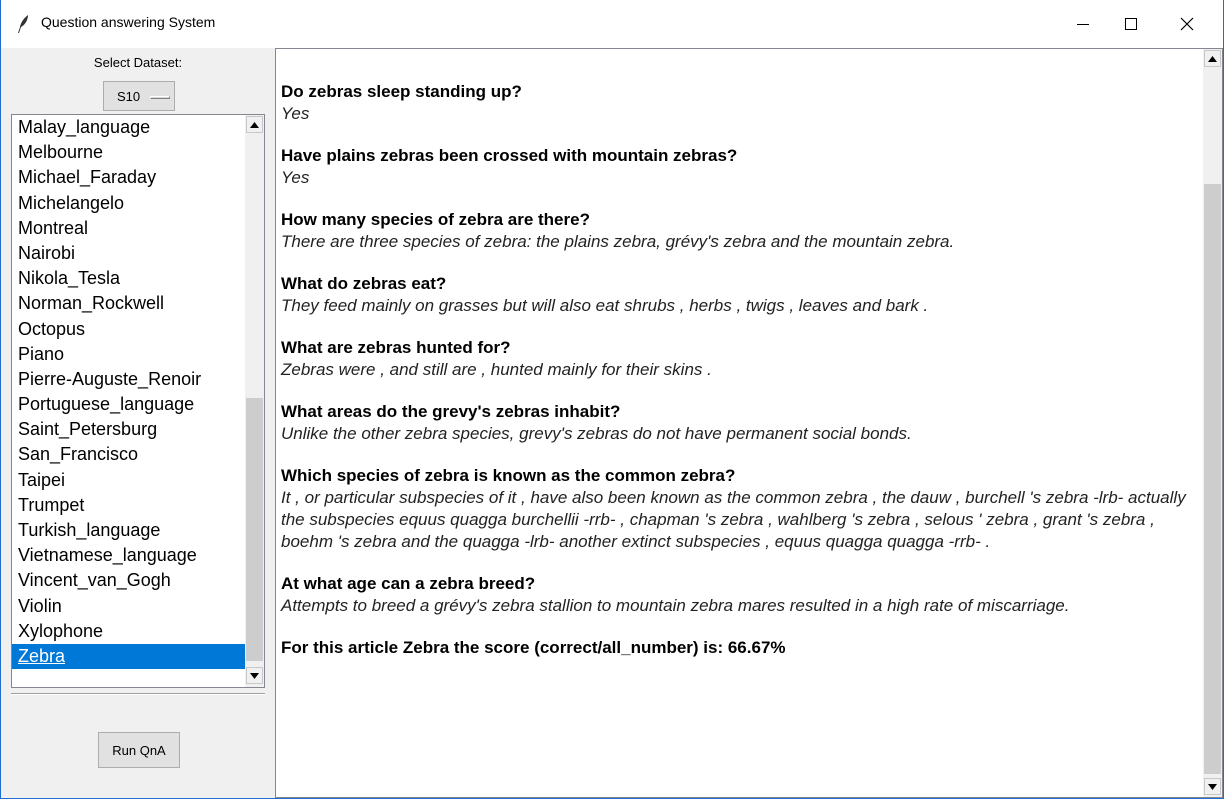 The height and width of the screenshot is (800, 1224). What do you see at coordinates (138, 62) in the screenshot?
I see `dataset-label: Select Dataset:` at bounding box center [138, 62].